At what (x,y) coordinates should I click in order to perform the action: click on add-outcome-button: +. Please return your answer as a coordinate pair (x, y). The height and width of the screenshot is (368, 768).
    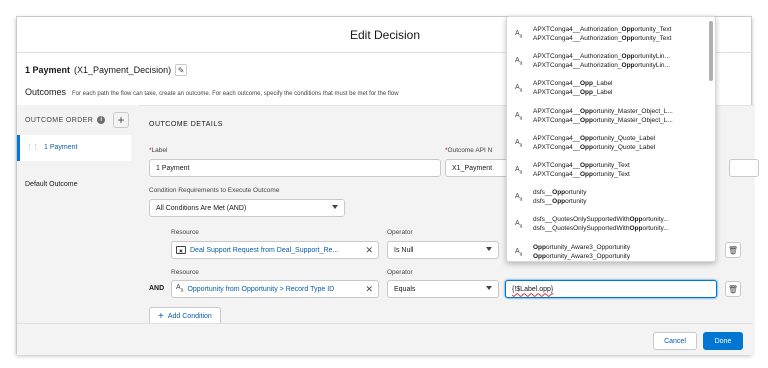
    Looking at the image, I should click on (121, 120).